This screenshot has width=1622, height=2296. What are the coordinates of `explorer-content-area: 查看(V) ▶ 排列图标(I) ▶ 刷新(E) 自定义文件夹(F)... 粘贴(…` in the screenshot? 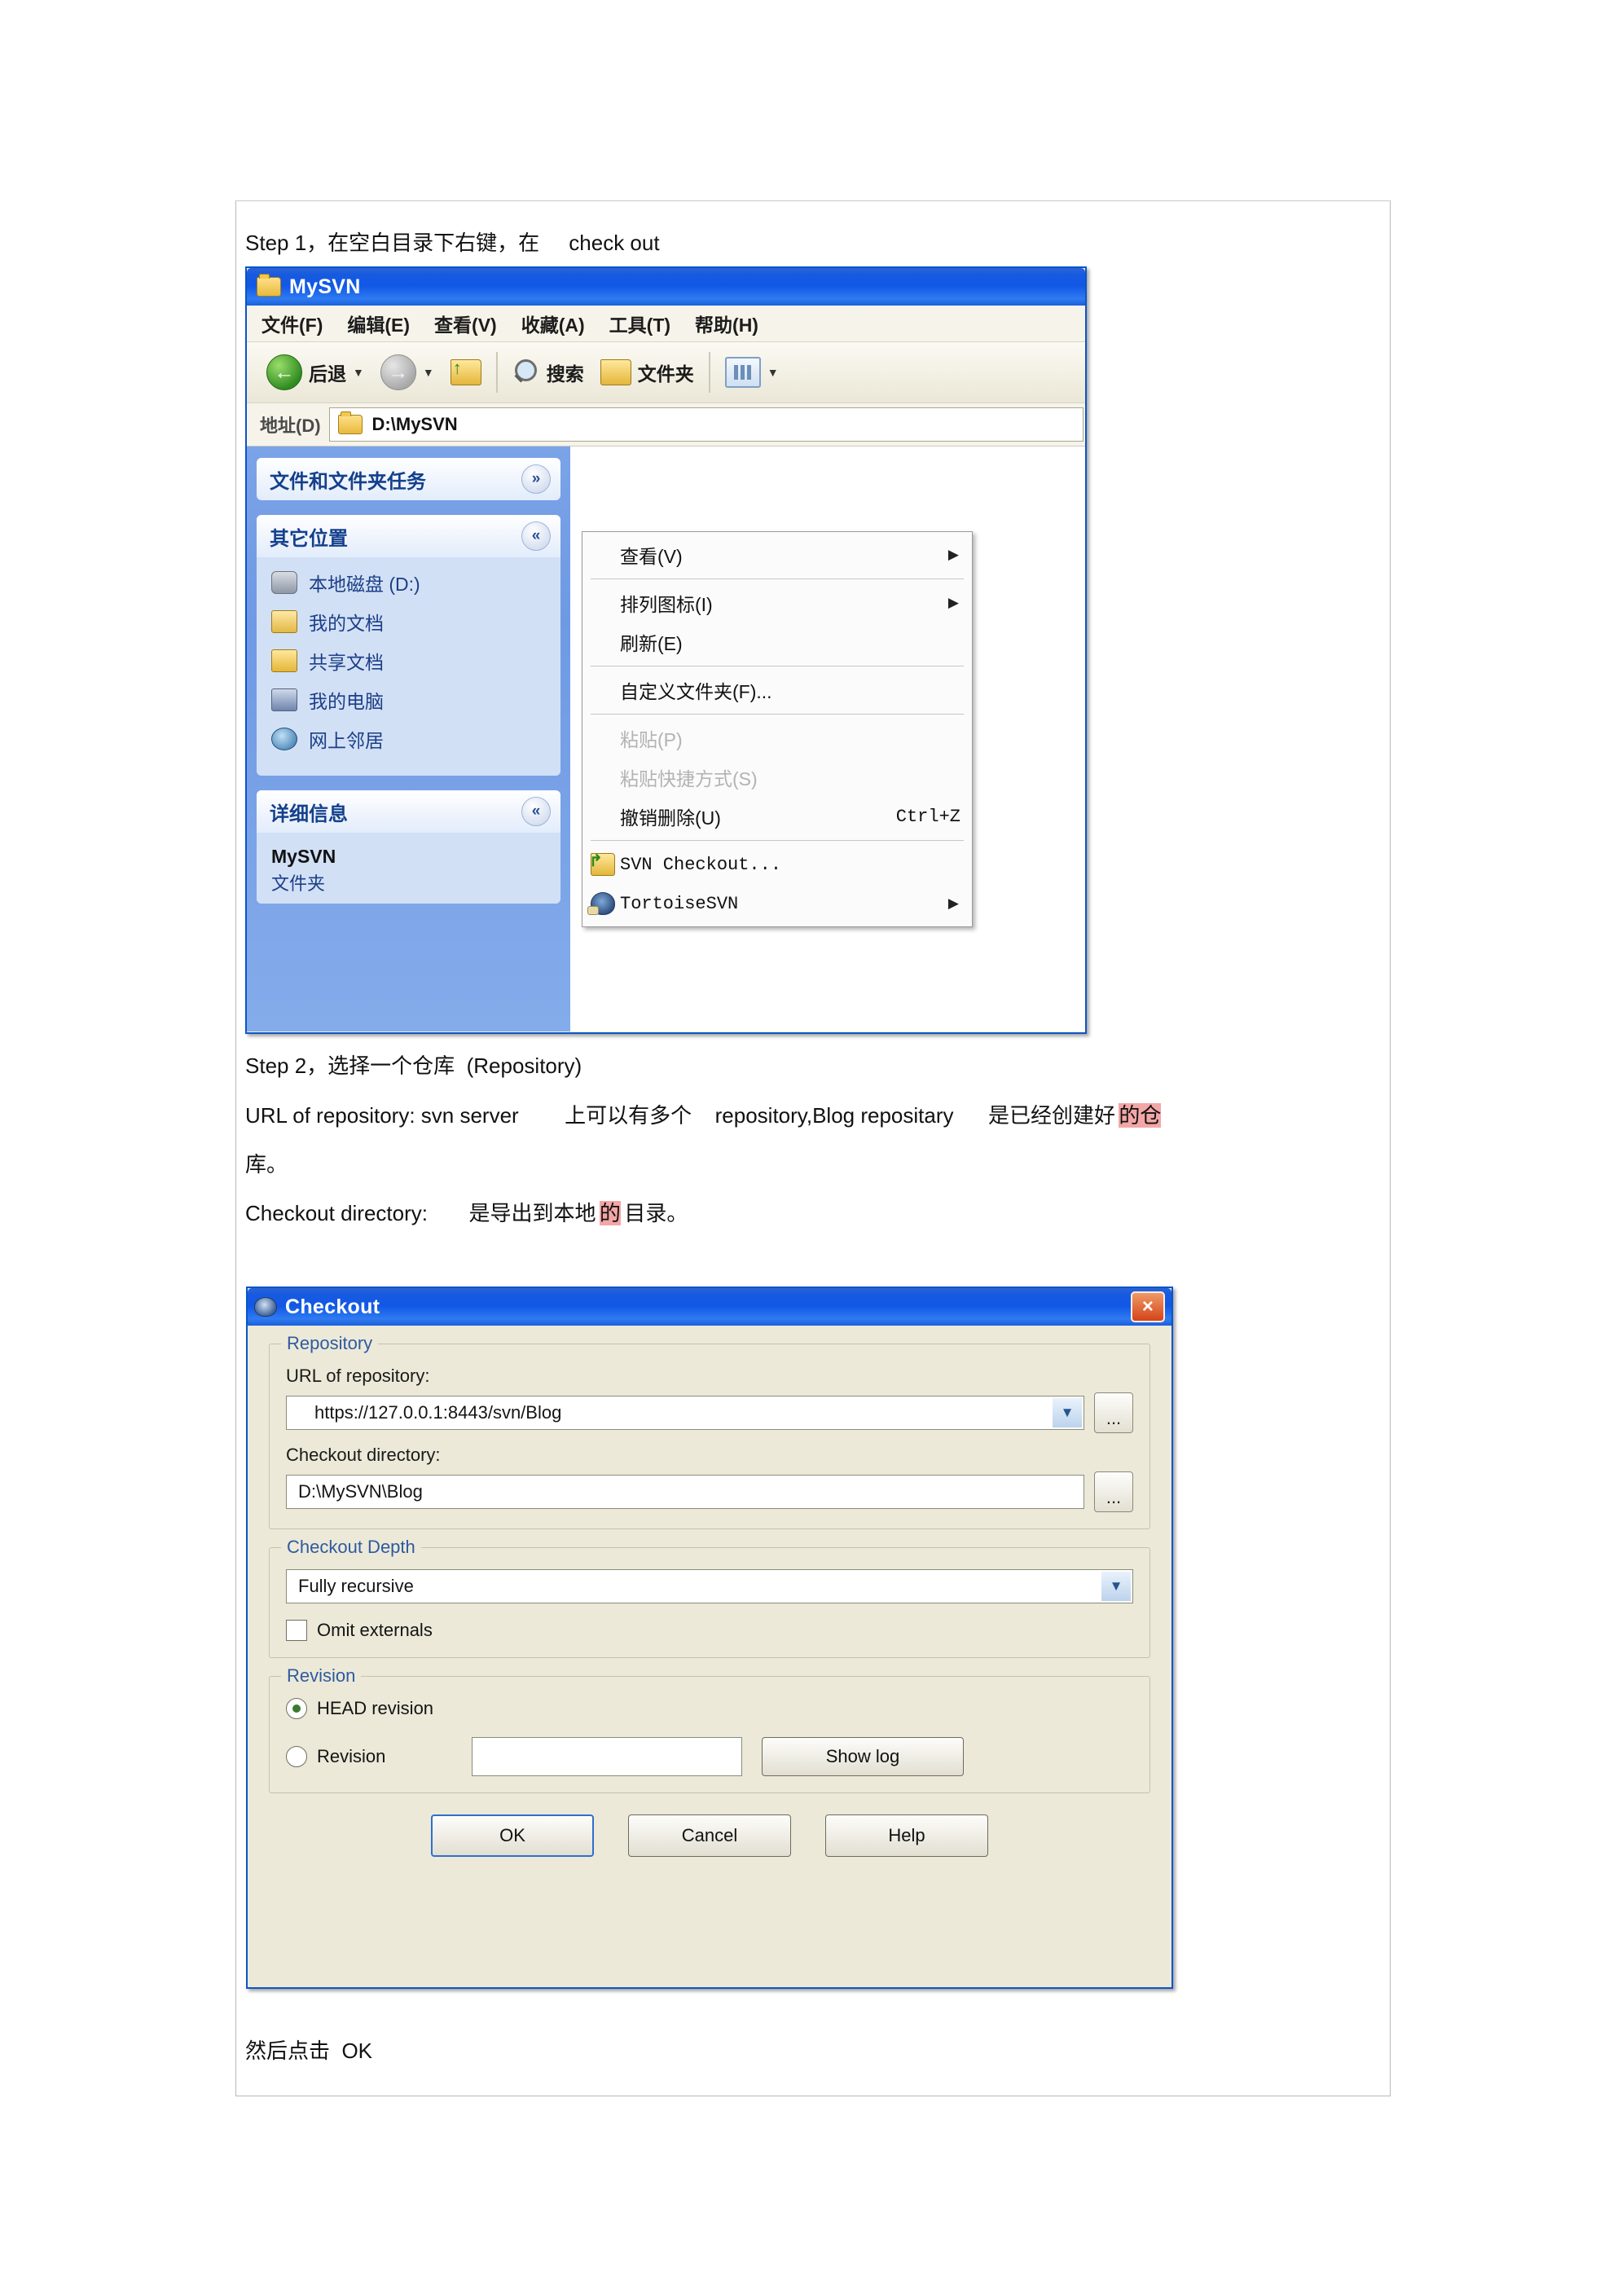 It's located at (827, 739).